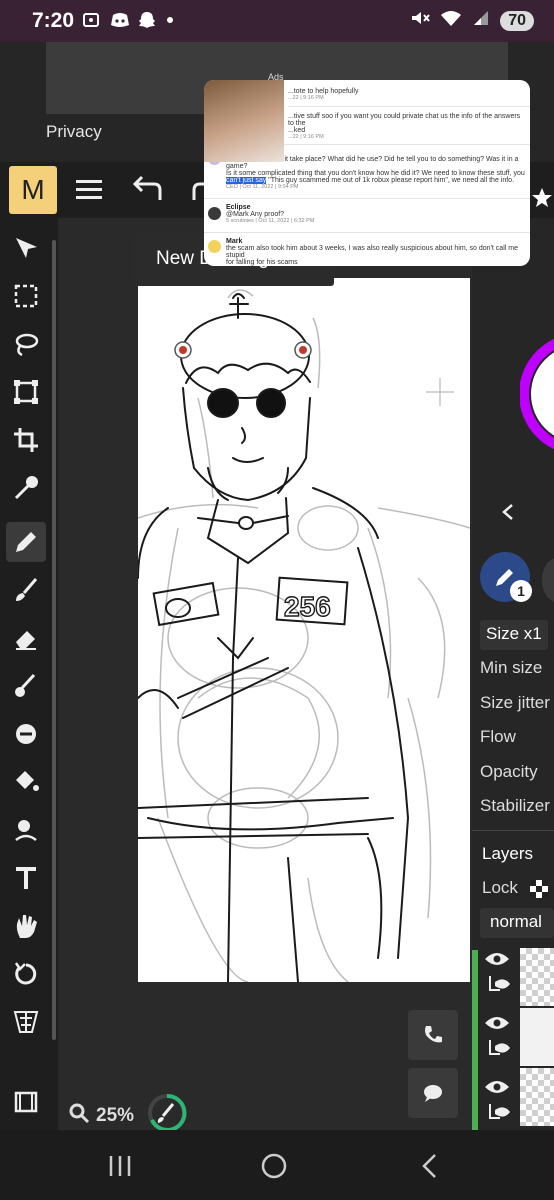  I want to click on chat-author: Eclipse, so click(238, 207).